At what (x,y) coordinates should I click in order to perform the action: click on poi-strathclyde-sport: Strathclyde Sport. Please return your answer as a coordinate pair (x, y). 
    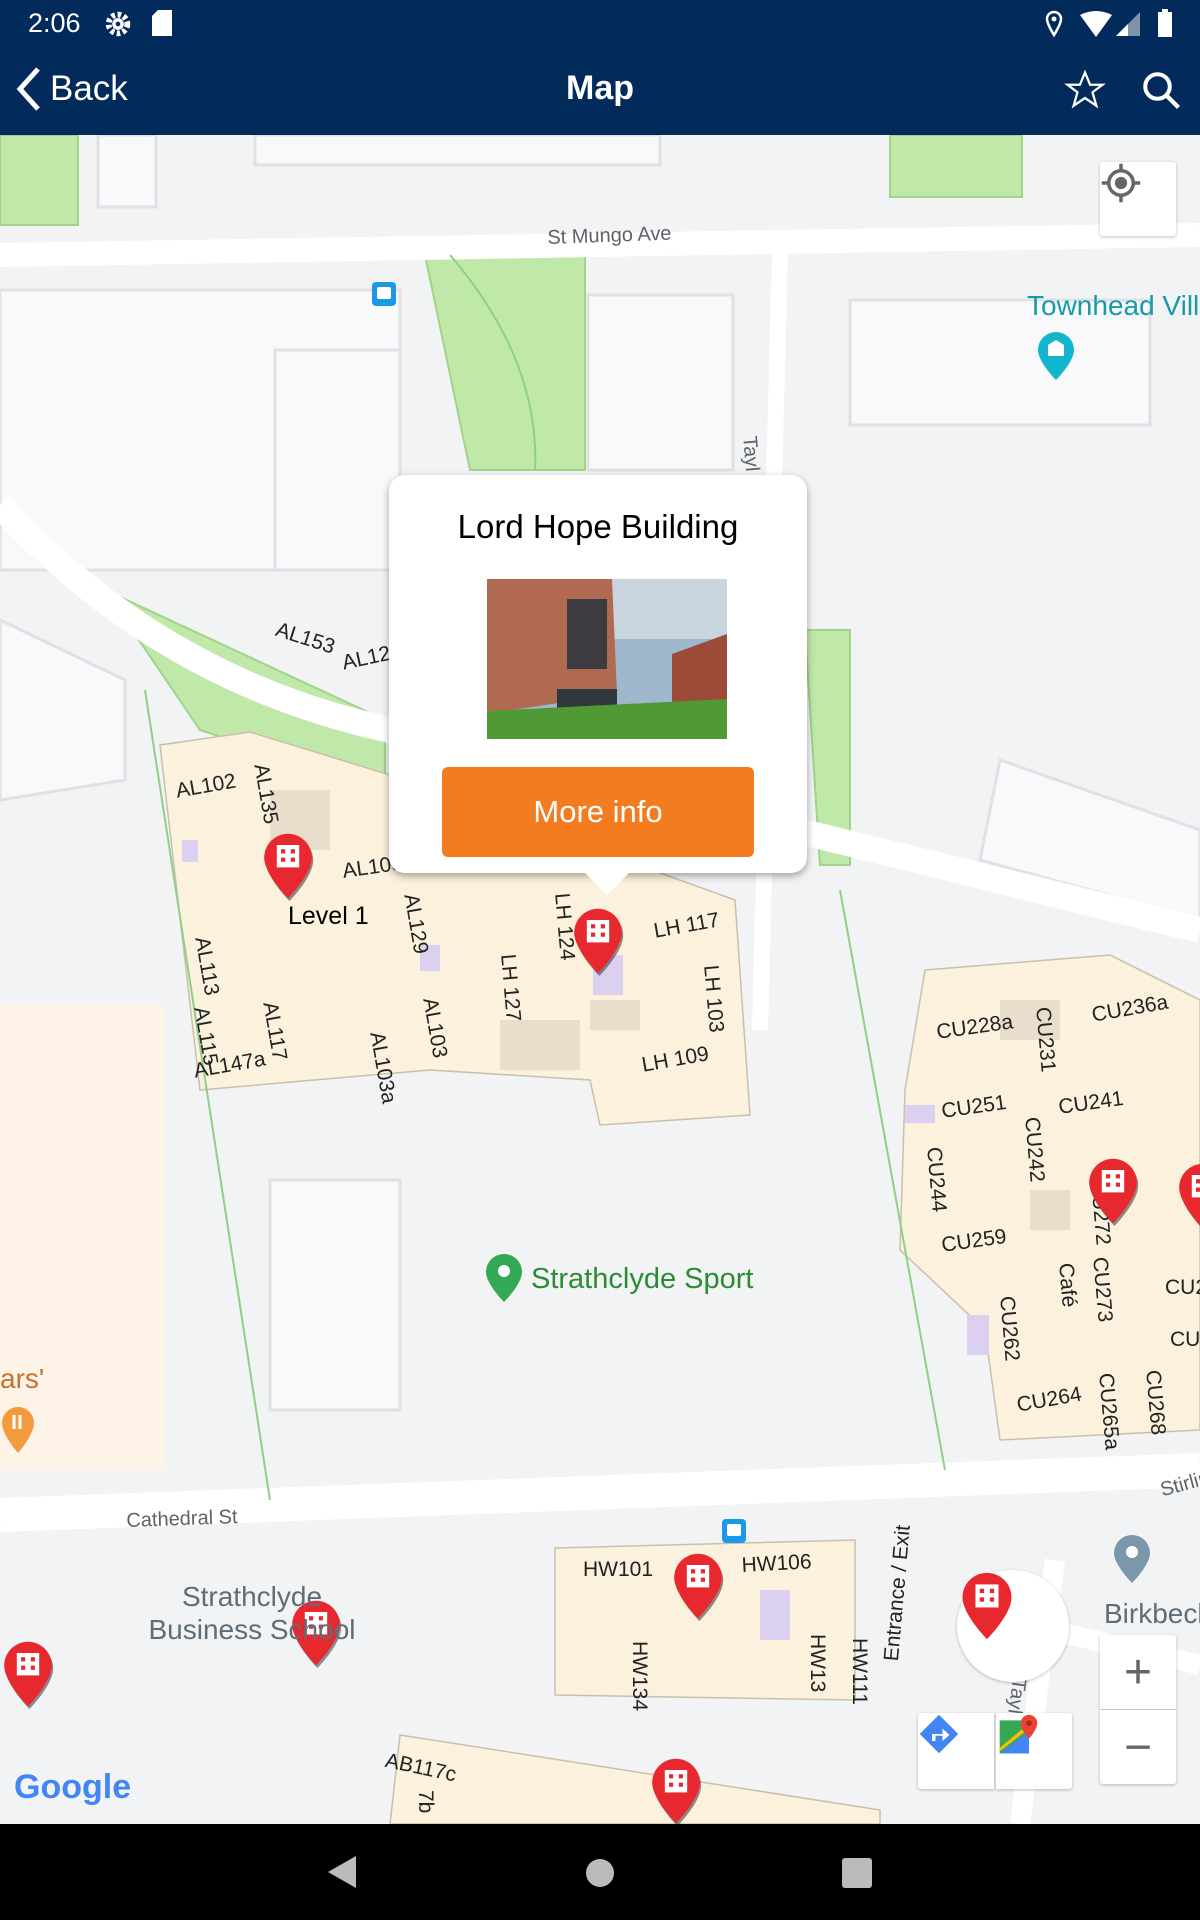
    Looking at the image, I should click on (642, 1279).